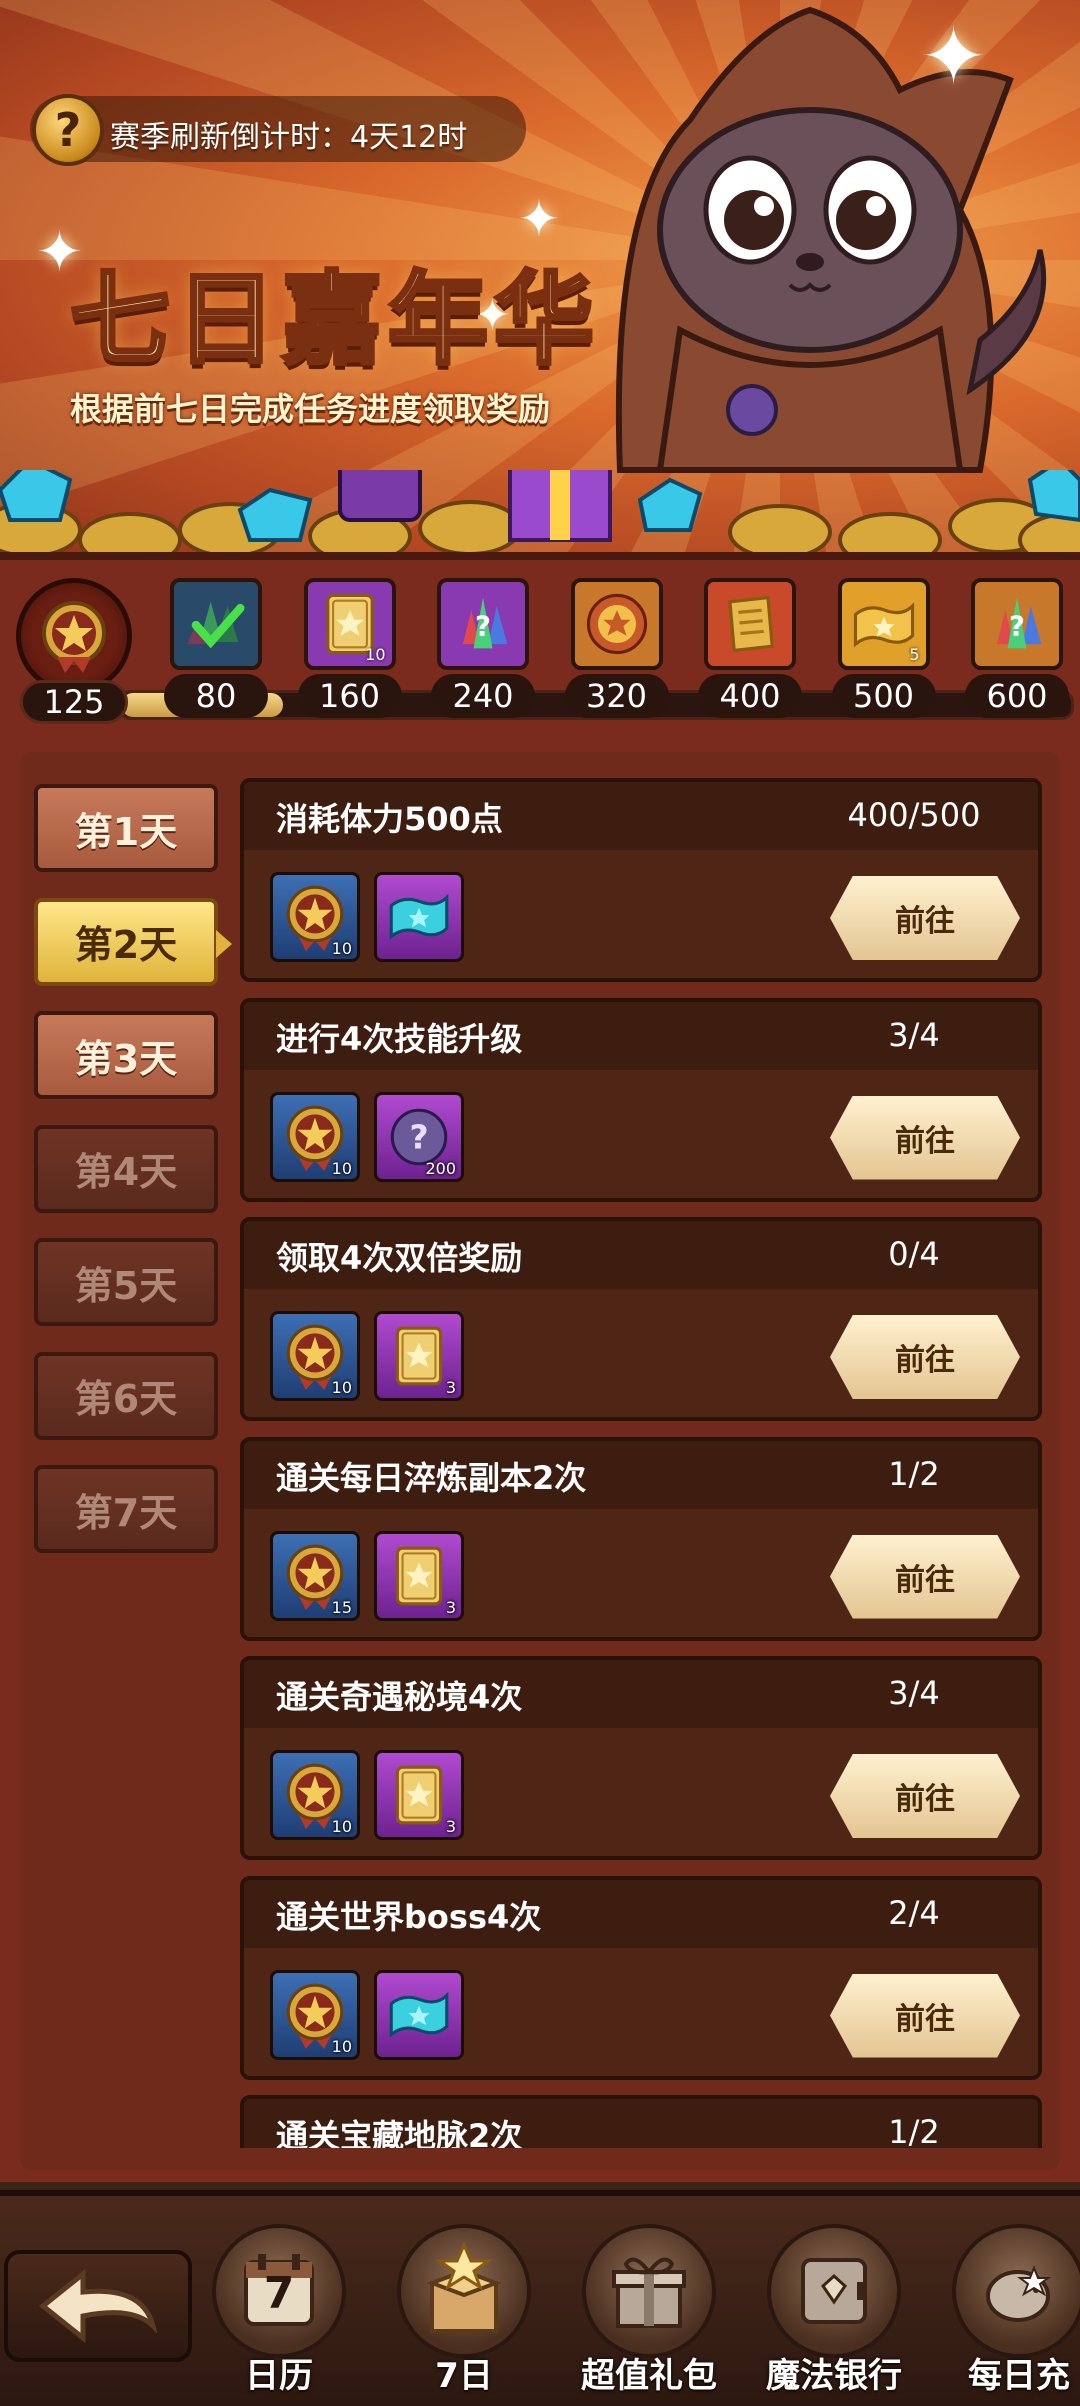 The width and height of the screenshot is (1080, 2406). What do you see at coordinates (68, 130) in the screenshot?
I see `help-icon: ?` at bounding box center [68, 130].